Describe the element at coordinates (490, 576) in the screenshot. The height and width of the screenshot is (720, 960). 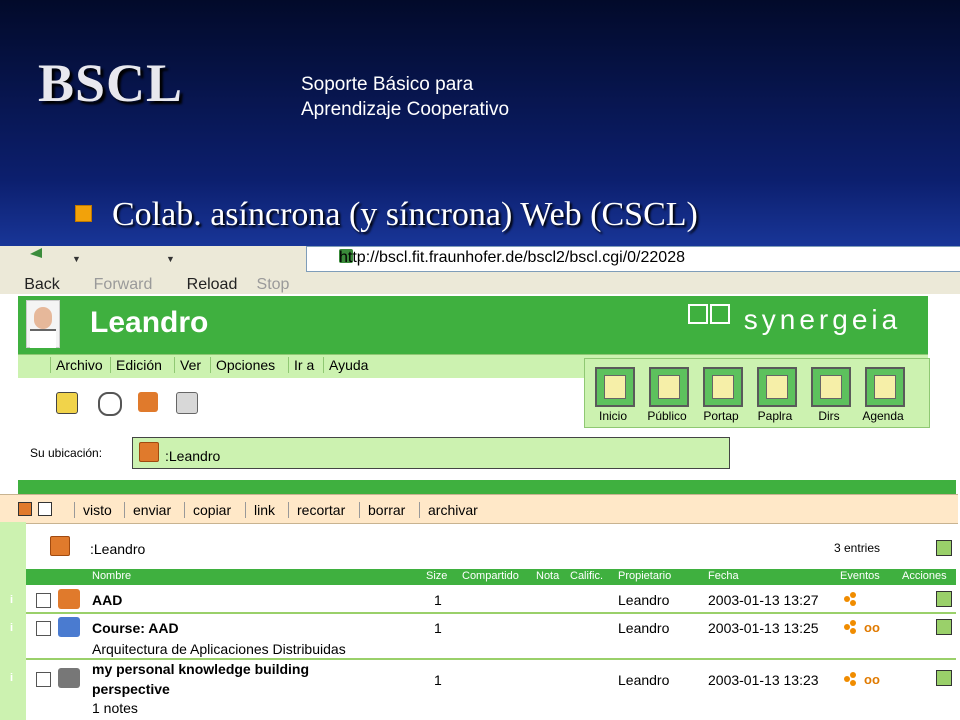
I see `col-compartido: Compartido` at that location.